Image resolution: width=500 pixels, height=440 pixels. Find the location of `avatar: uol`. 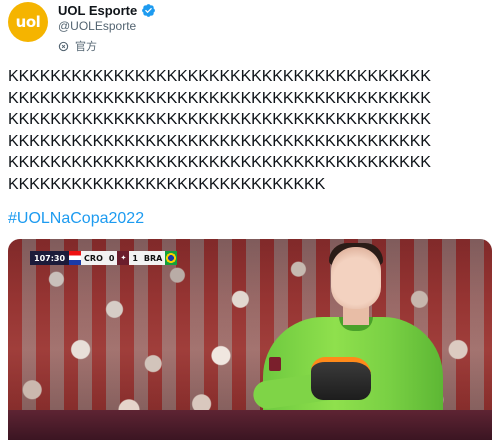

avatar: uol is located at coordinates (28, 22).